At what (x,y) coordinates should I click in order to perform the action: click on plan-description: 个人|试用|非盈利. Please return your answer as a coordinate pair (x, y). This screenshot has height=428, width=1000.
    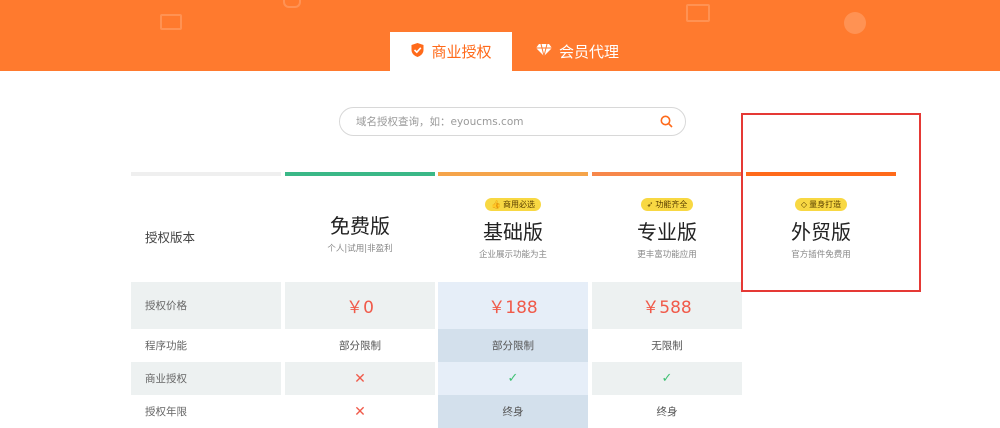
    Looking at the image, I should click on (360, 249).